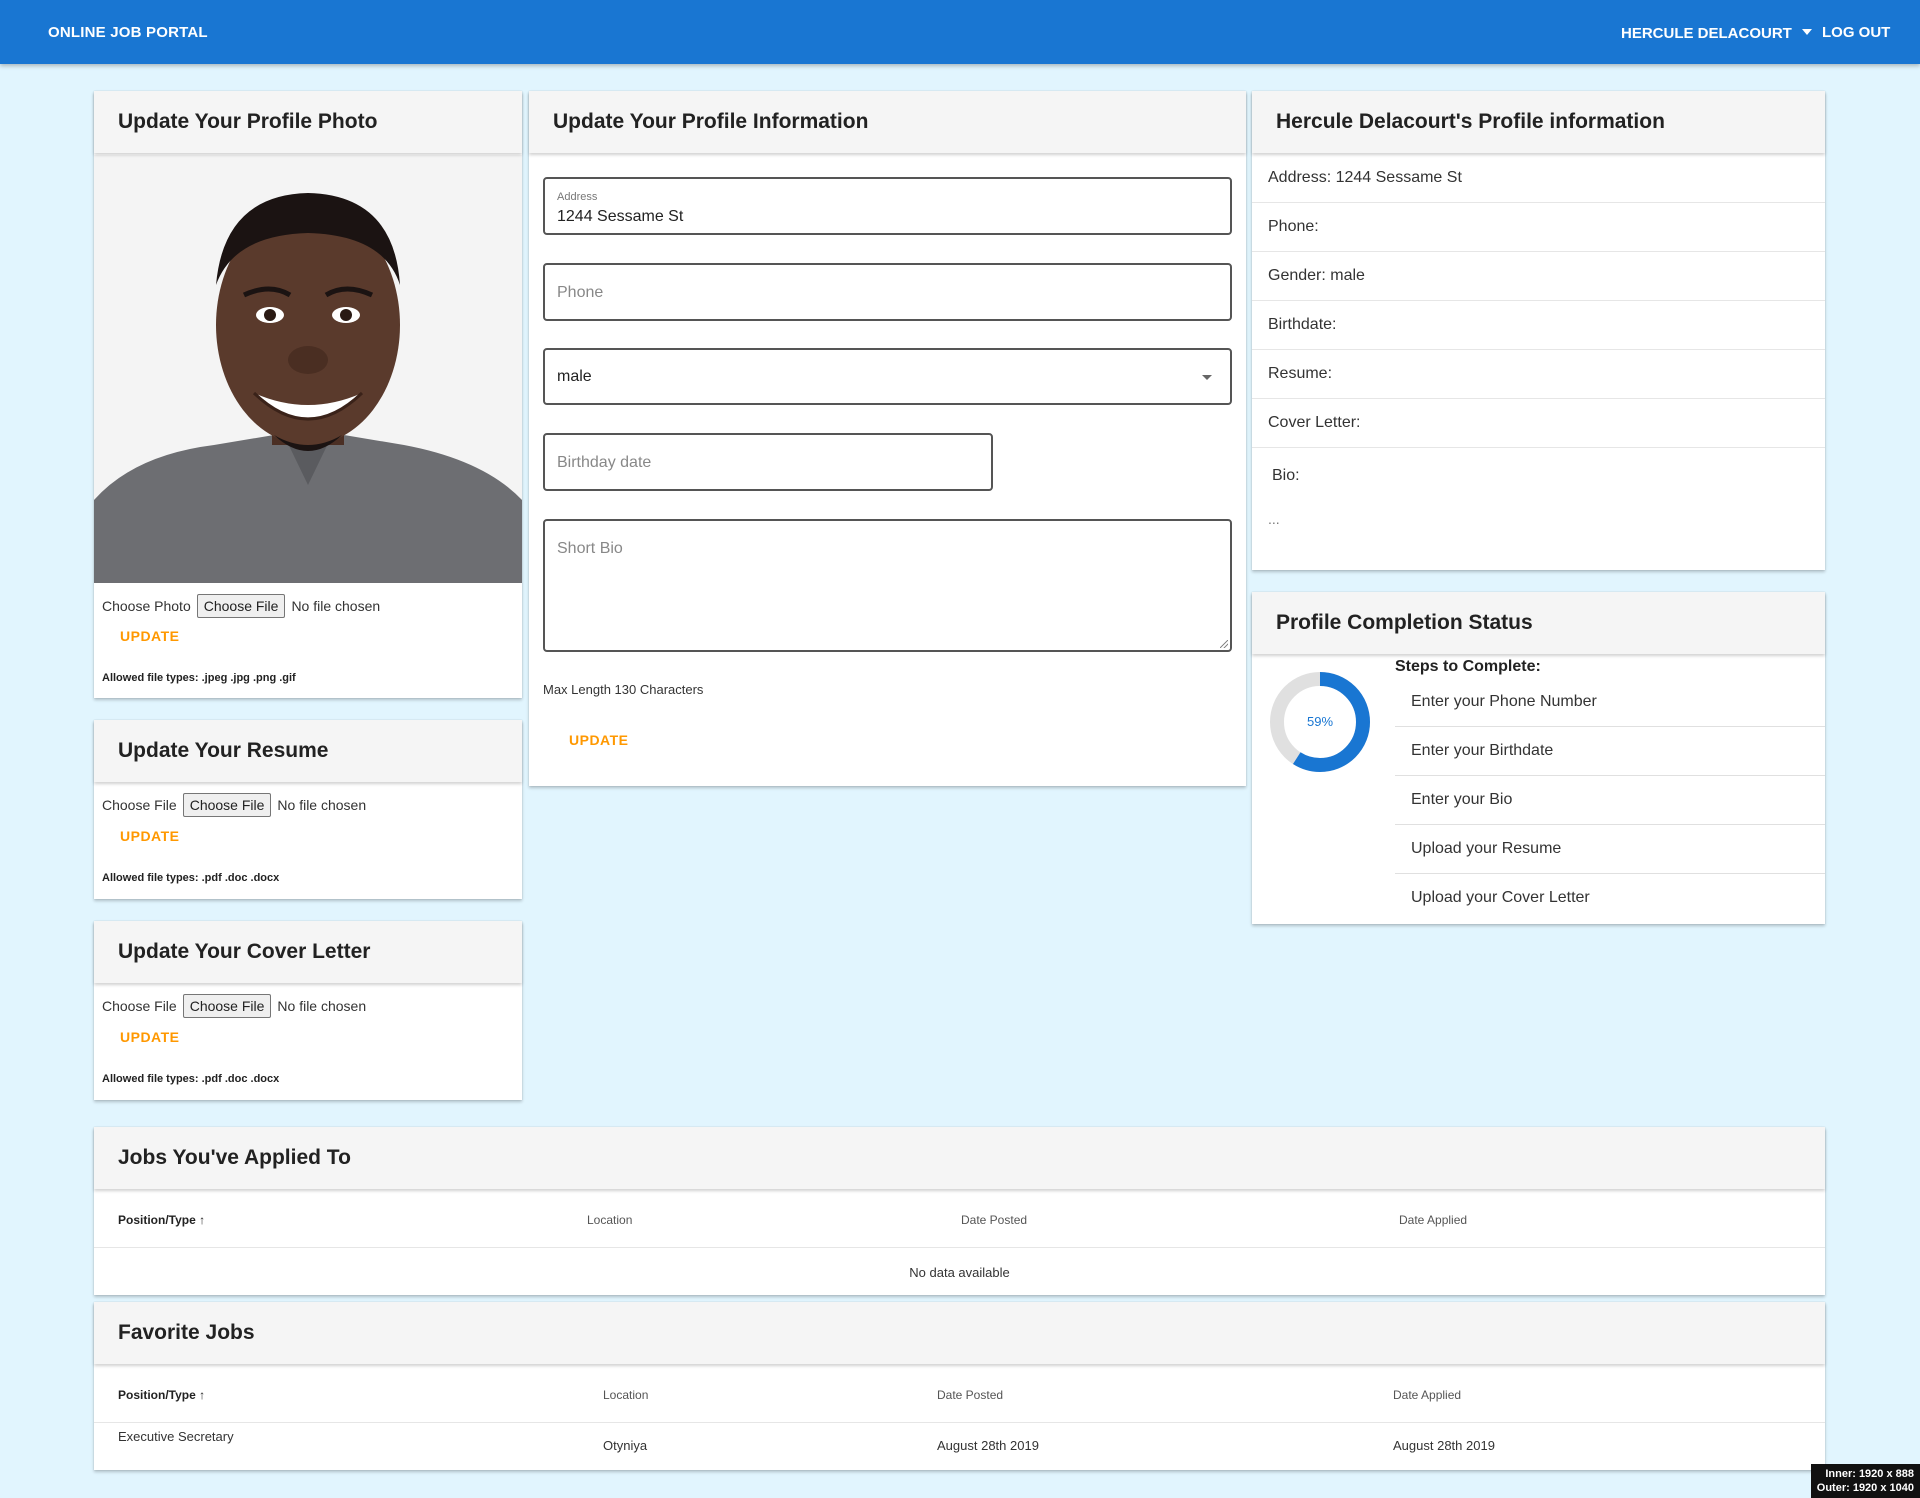  What do you see at coordinates (1482, 750) in the screenshot?
I see `step-item: Enter your Birthdate` at bounding box center [1482, 750].